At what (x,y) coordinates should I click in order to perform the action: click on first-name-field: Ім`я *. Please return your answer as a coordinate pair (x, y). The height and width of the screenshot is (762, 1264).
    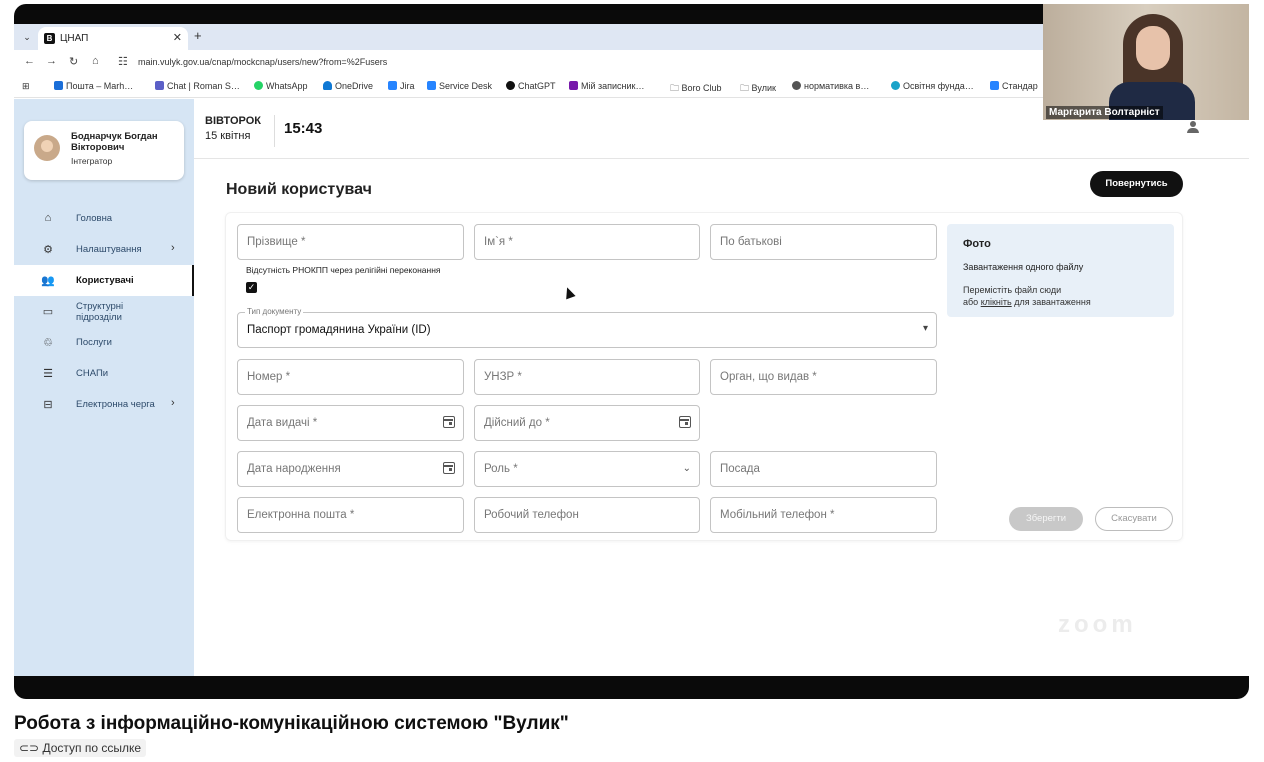
    Looking at the image, I should click on (587, 242).